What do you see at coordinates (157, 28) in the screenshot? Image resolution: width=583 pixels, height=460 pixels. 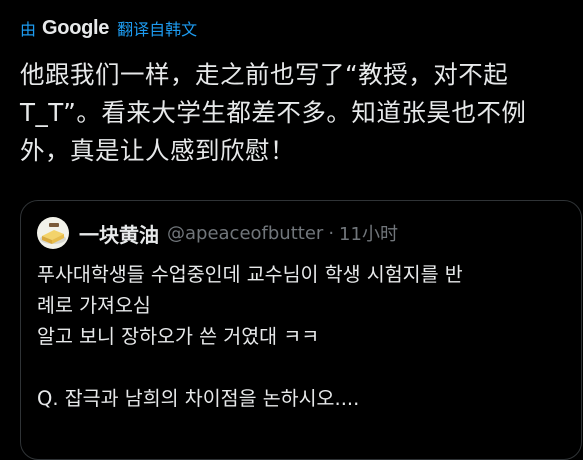 I see `translated-from-link: 翻译自韩文` at bounding box center [157, 28].